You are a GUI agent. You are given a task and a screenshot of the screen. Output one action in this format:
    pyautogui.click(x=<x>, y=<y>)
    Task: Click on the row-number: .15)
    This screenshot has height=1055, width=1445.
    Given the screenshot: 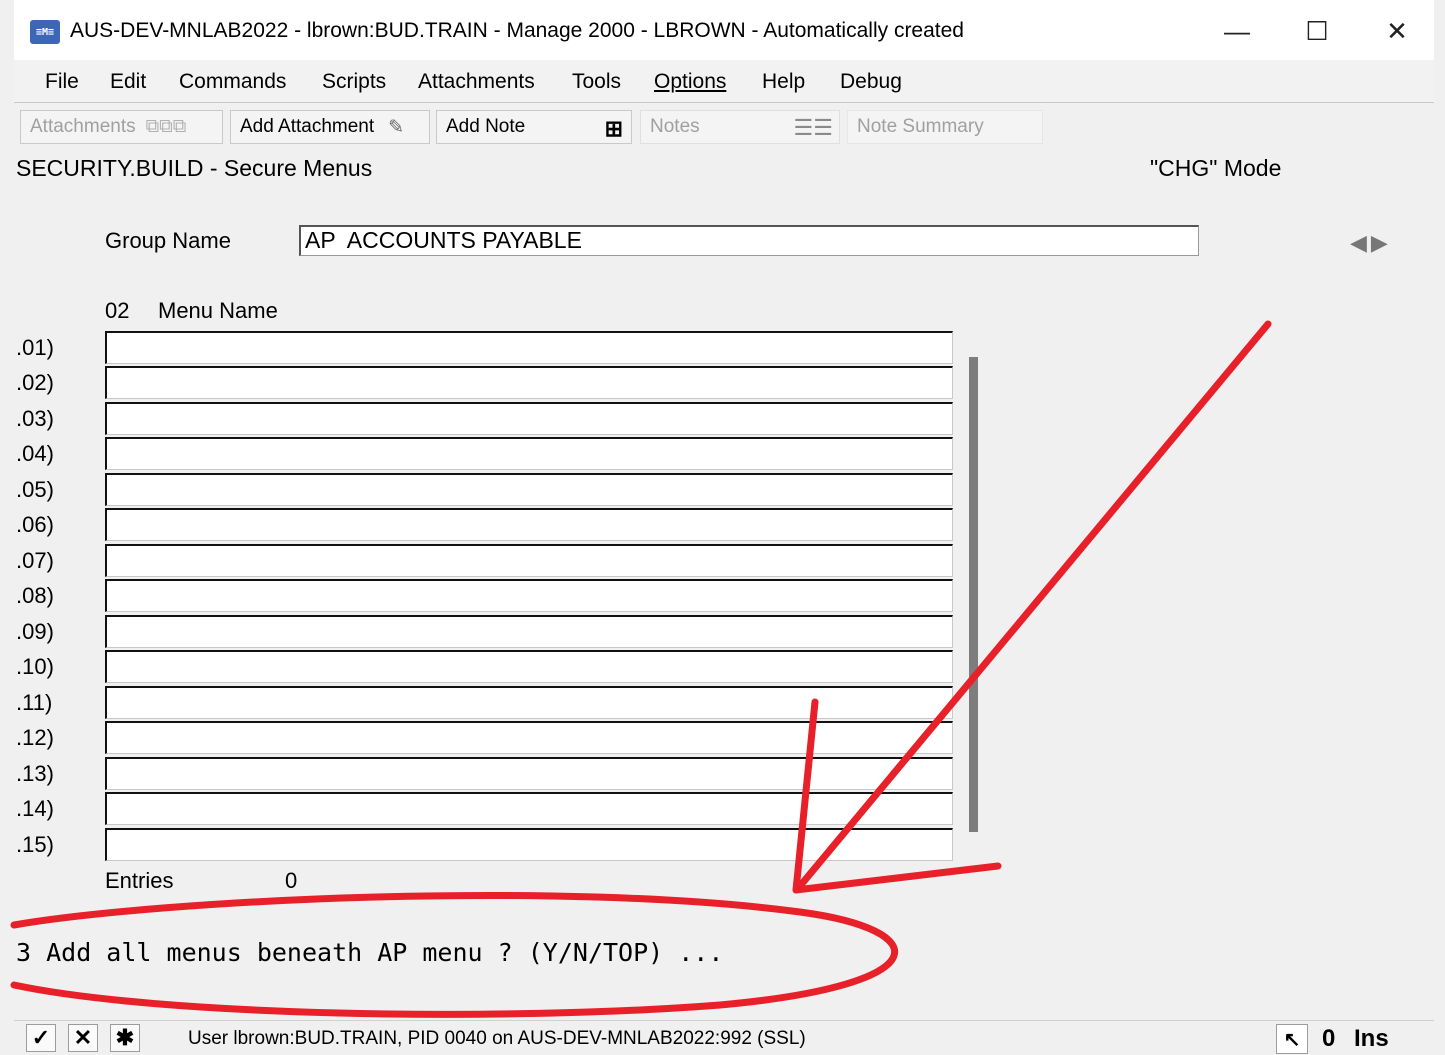 What is the action you would take?
    pyautogui.click(x=35, y=844)
    